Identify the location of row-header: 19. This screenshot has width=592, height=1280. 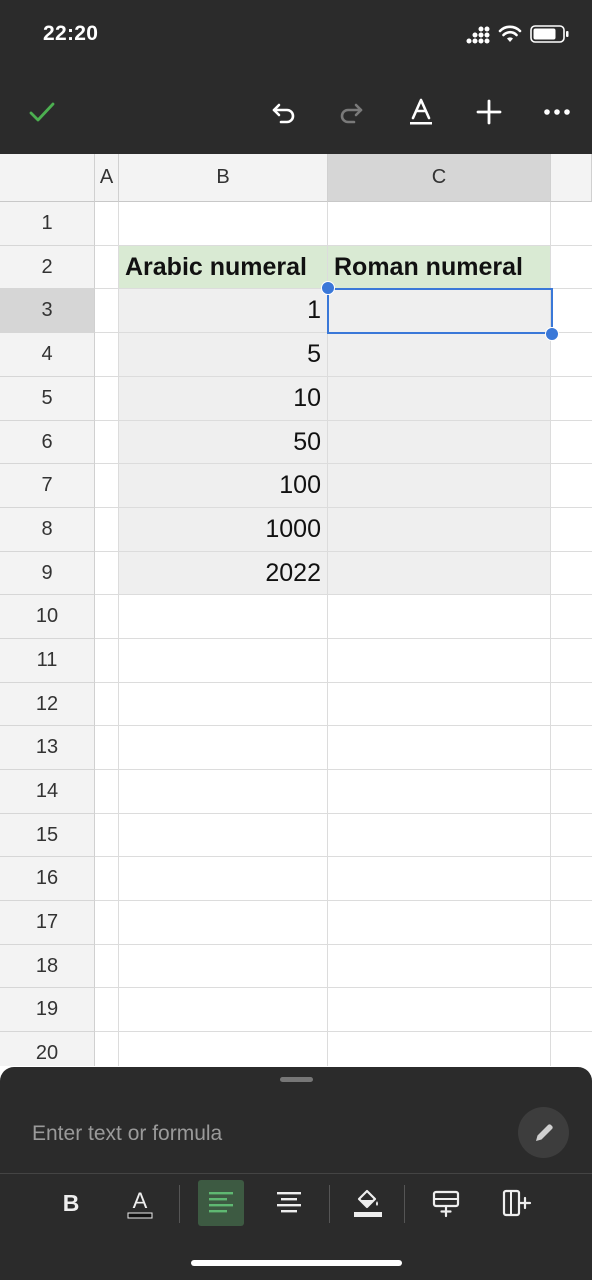
(47, 1010).